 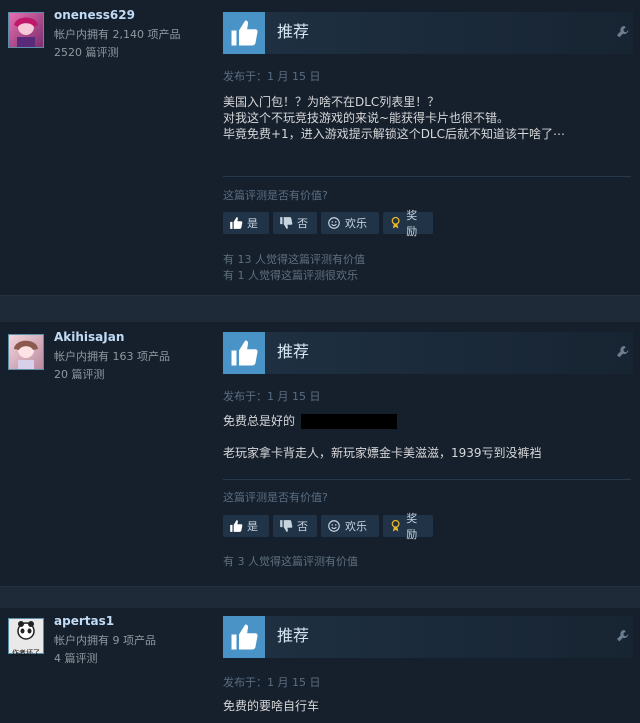 What do you see at coordinates (349, 421) in the screenshot?
I see `redacted-text` at bounding box center [349, 421].